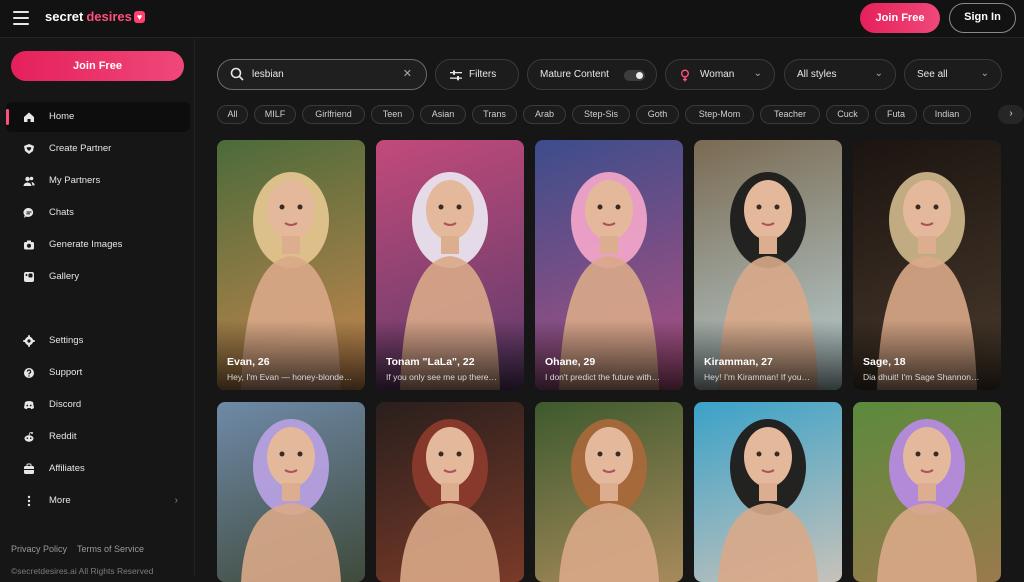 This screenshot has height=582, width=1024. I want to click on sidebar-item-label: Chats, so click(61, 212).